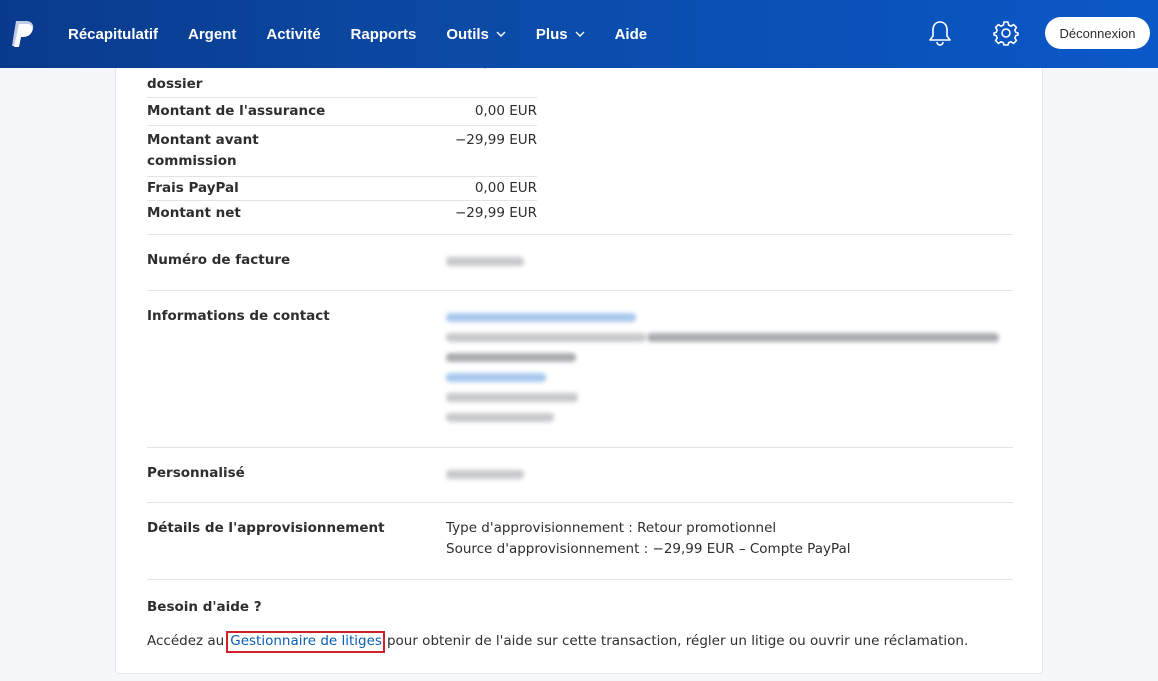 Image resolution: width=1158 pixels, height=681 pixels. Describe the element at coordinates (496, 377) in the screenshot. I see `contact-website-link-redacted` at that location.